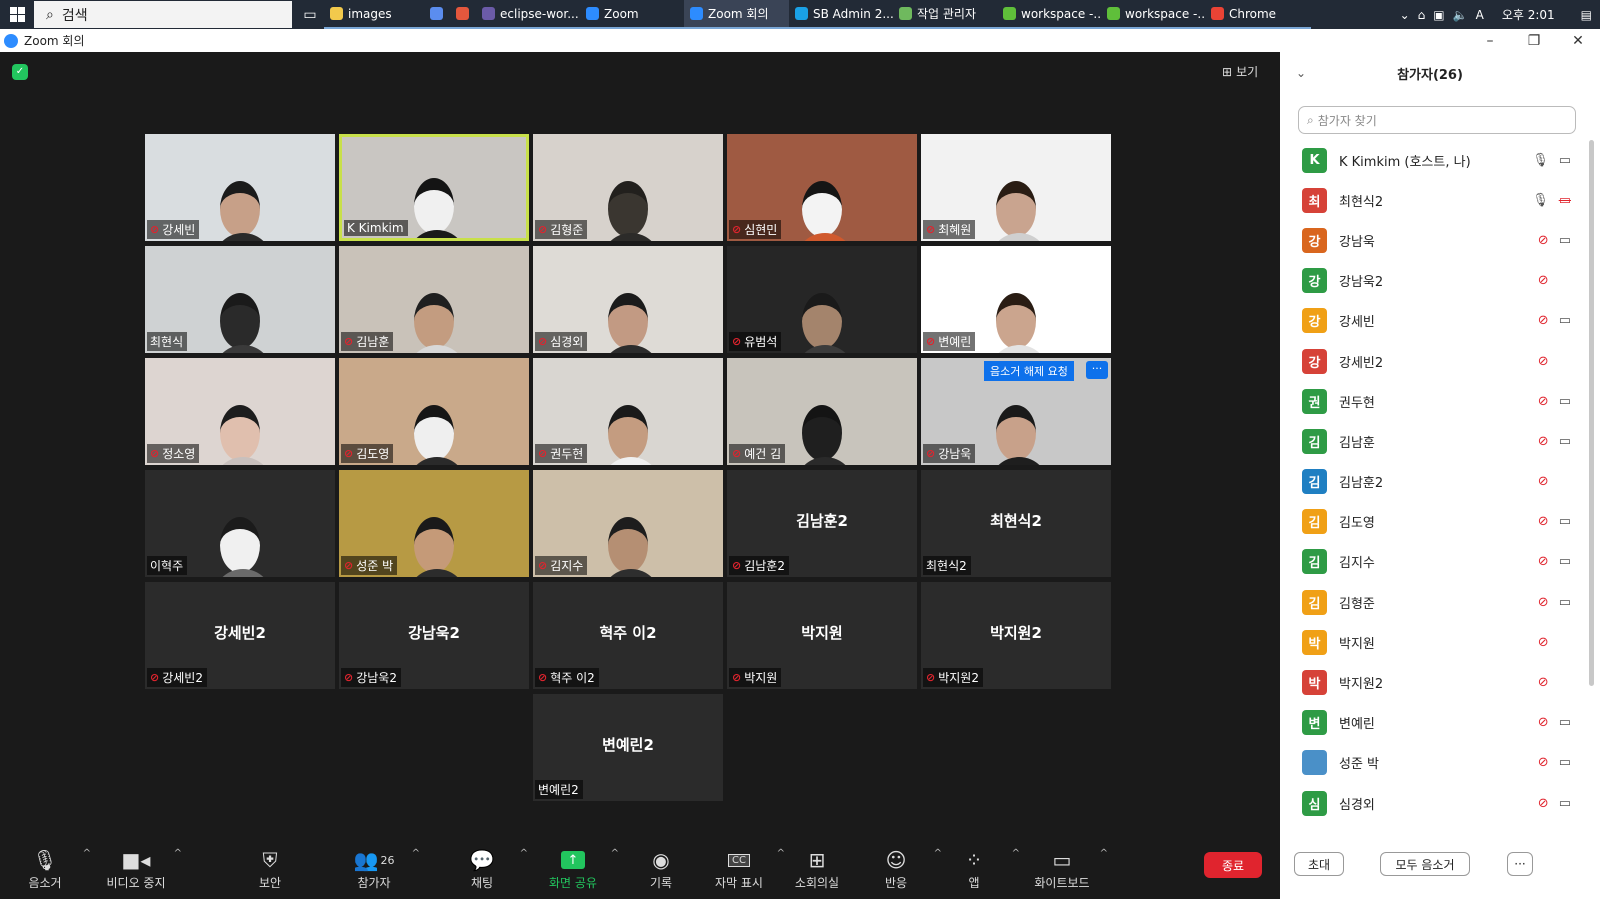  Describe the element at coordinates (434, 299) in the screenshot. I see `video-tile: ⊘ 김남훈` at that location.